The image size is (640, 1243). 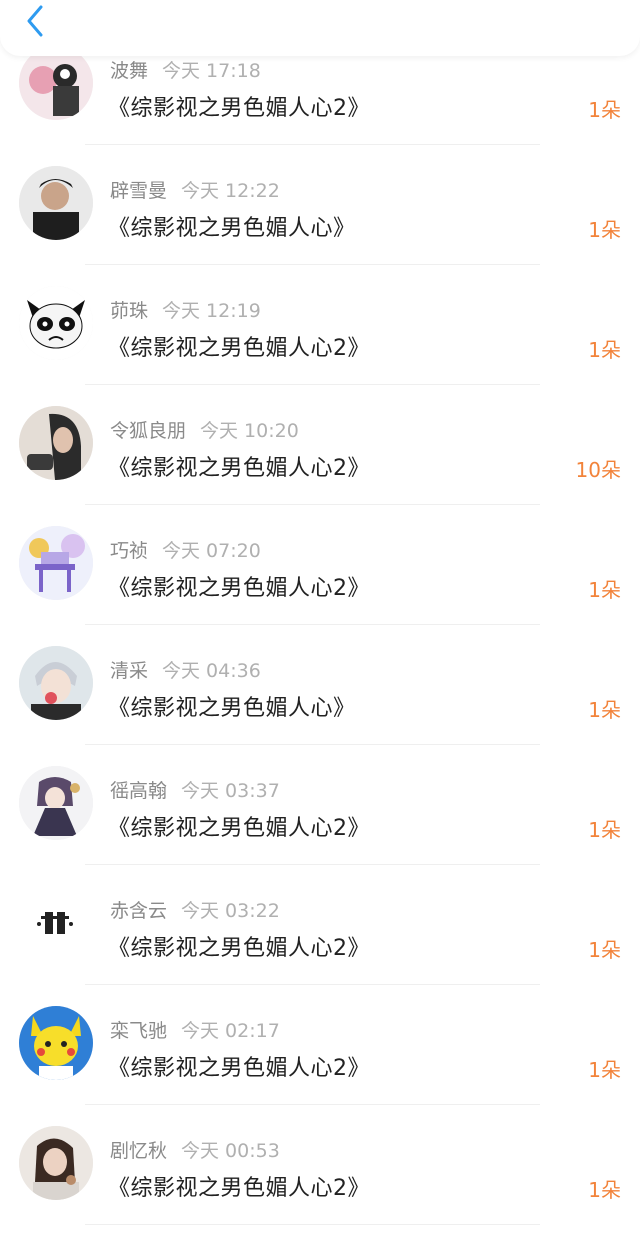 I want to click on sender-line: 辟雪曼 今天 12:22, so click(x=195, y=189).